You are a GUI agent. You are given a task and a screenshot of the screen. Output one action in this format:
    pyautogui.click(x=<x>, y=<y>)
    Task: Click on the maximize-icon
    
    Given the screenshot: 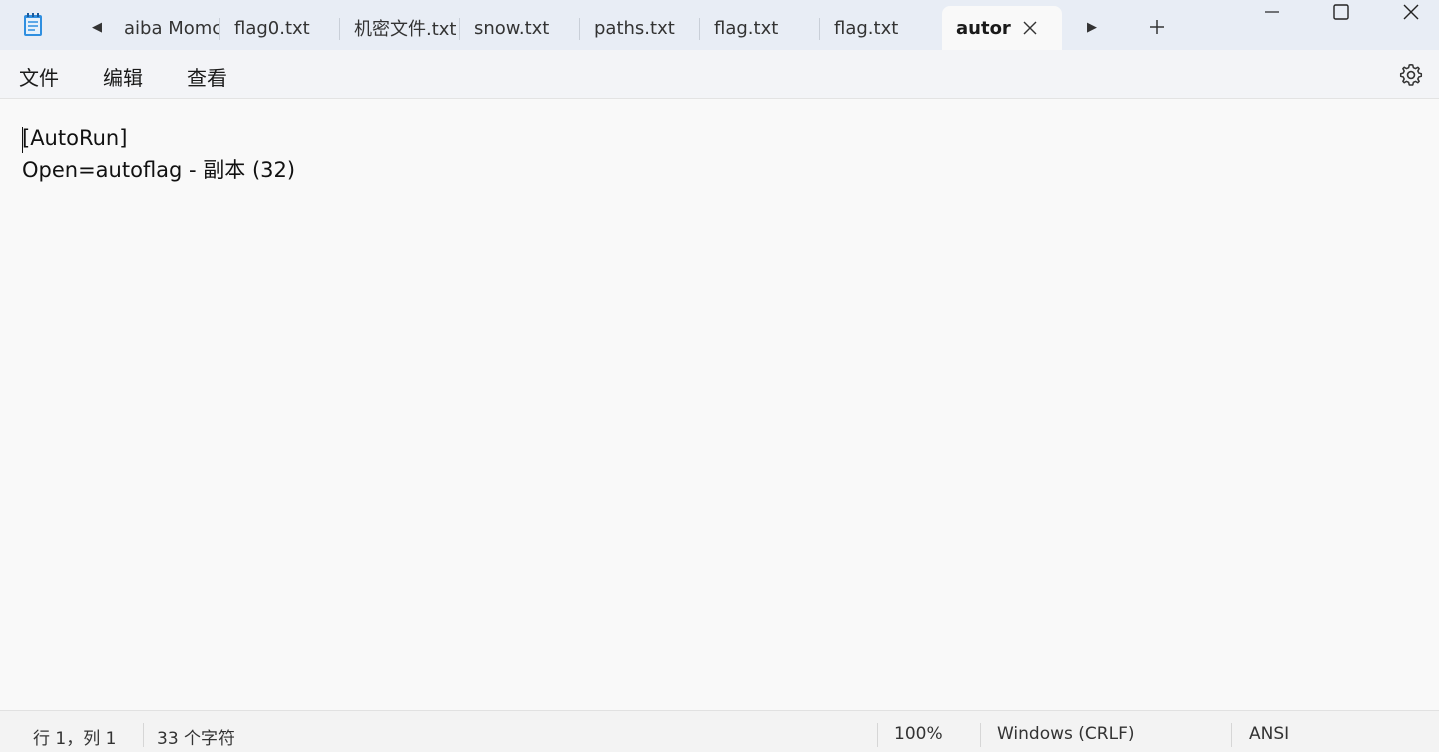 What is the action you would take?
    pyautogui.click(x=1341, y=12)
    